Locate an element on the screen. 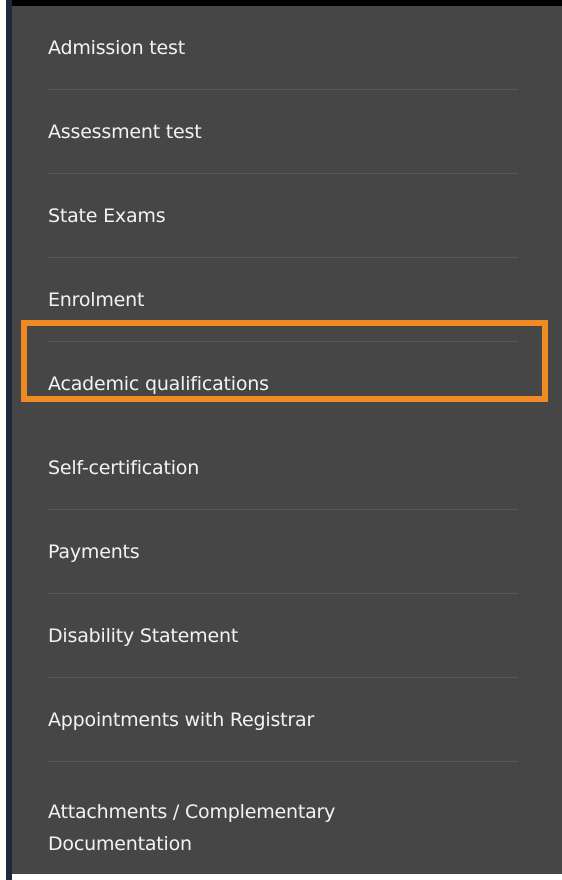  menu-item-label-line1: Attachments / Complementary is located at coordinates (192, 812).